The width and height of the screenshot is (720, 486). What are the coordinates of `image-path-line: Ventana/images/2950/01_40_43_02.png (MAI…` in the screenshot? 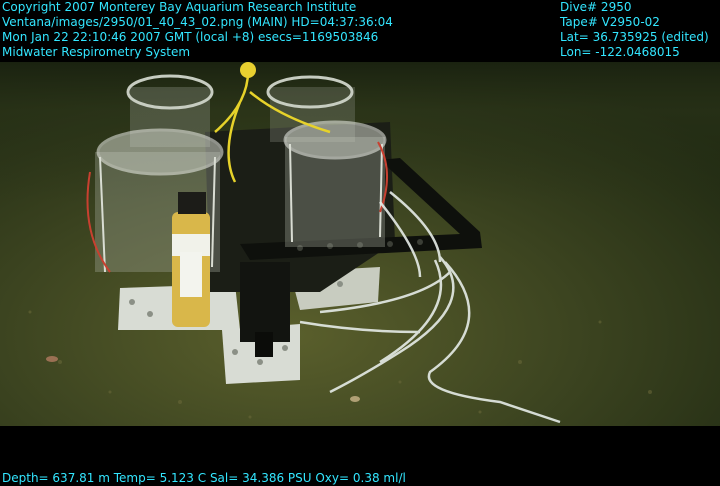 It's located at (197, 22).